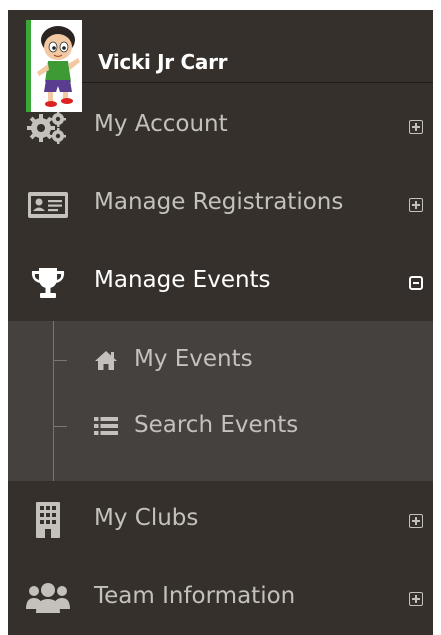  I want to click on menu-item-manage-events: Manage Events, so click(220, 283).